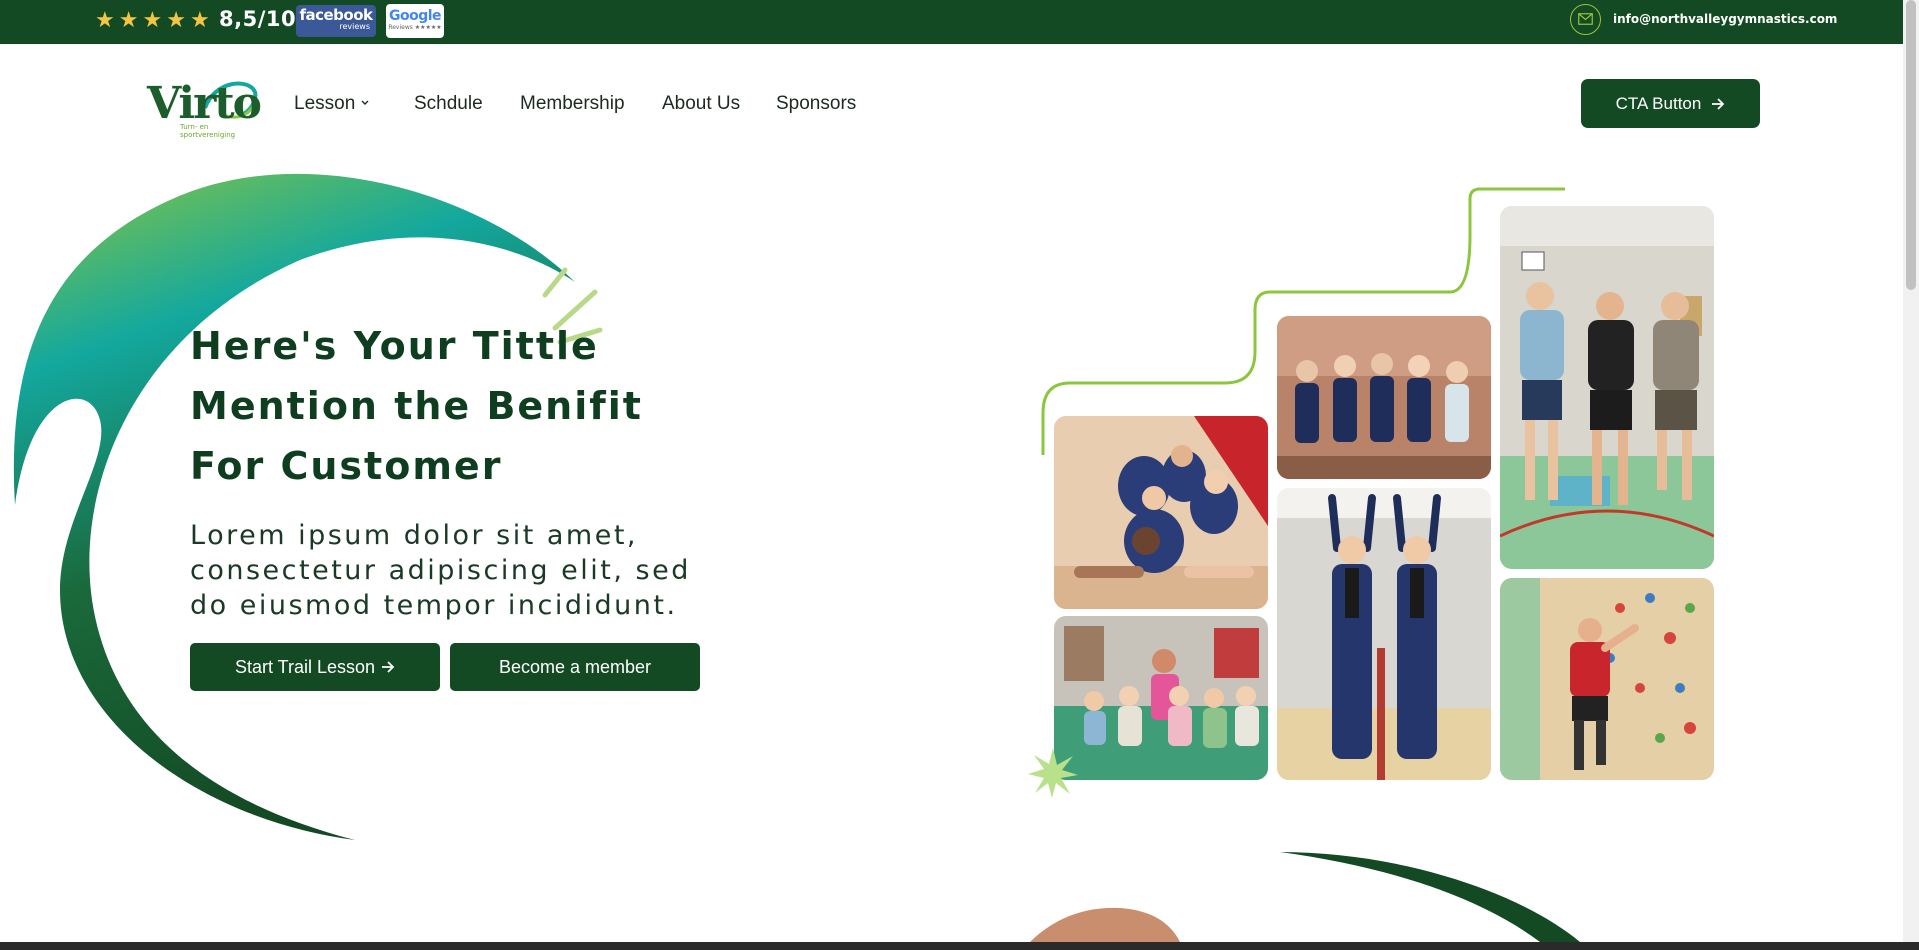 This screenshot has width=1919, height=950. What do you see at coordinates (1430, 897) in the screenshot?
I see `bottom-swoosh-shape` at bounding box center [1430, 897].